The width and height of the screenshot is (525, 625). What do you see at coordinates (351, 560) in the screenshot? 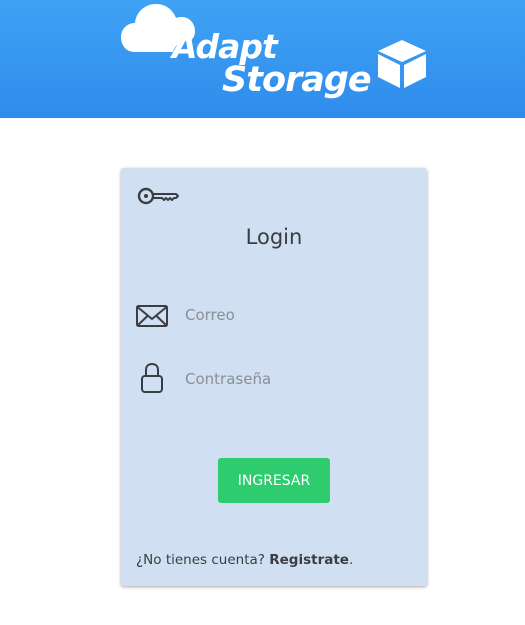
I see `register-prompt-suffix: .` at bounding box center [351, 560].